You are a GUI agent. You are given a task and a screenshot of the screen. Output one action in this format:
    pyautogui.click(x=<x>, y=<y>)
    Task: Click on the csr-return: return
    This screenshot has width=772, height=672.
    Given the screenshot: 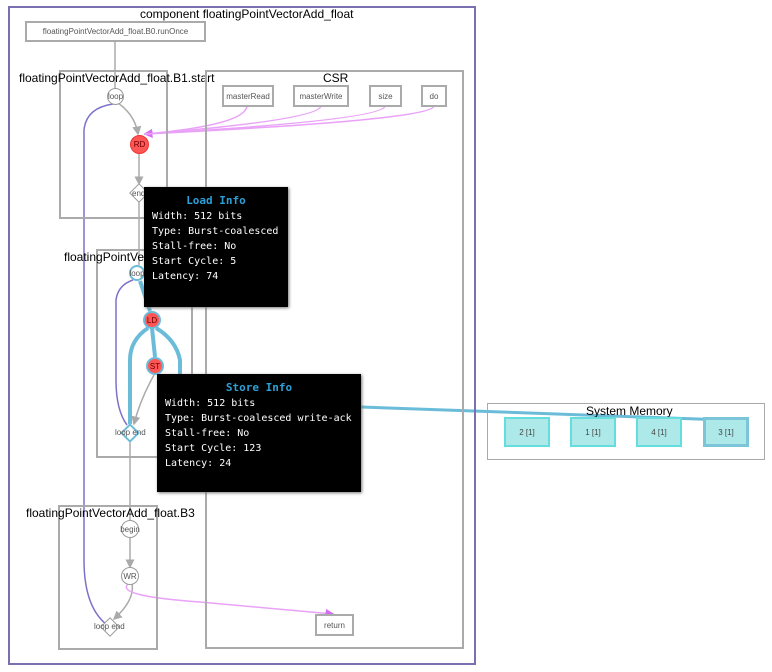 What is the action you would take?
    pyautogui.click(x=334, y=625)
    